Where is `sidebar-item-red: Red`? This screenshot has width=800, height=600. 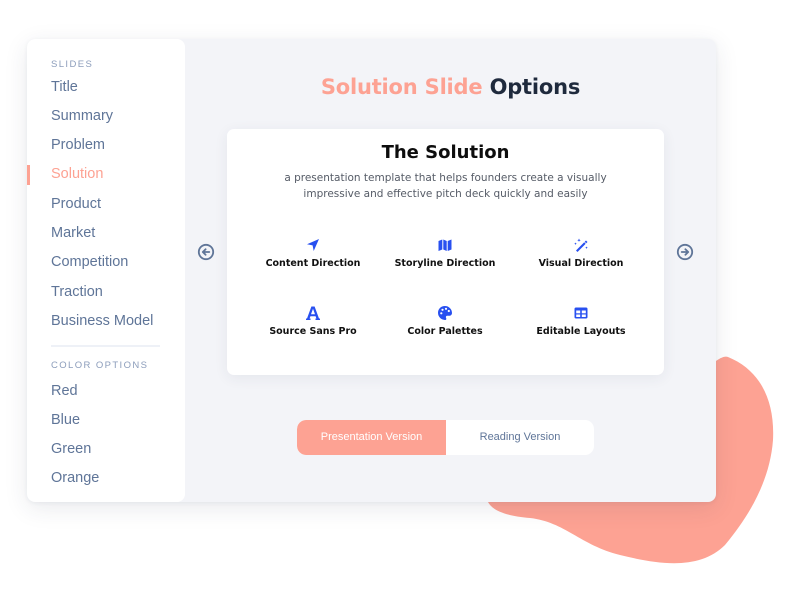 sidebar-item-red: Red is located at coordinates (64, 391).